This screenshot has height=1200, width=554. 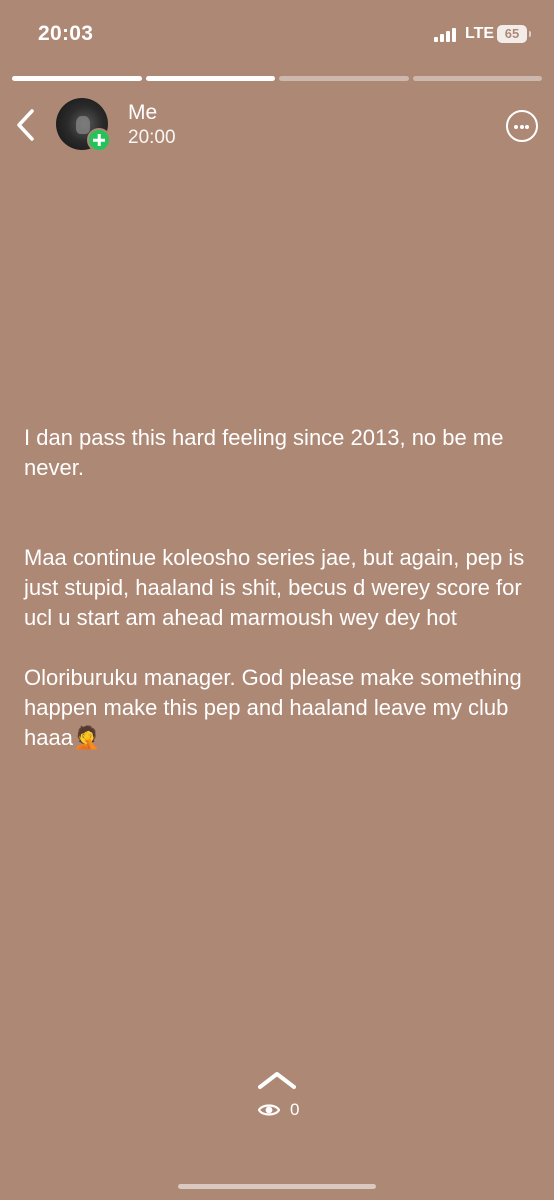 I want to click on back-button, so click(x=27, y=125).